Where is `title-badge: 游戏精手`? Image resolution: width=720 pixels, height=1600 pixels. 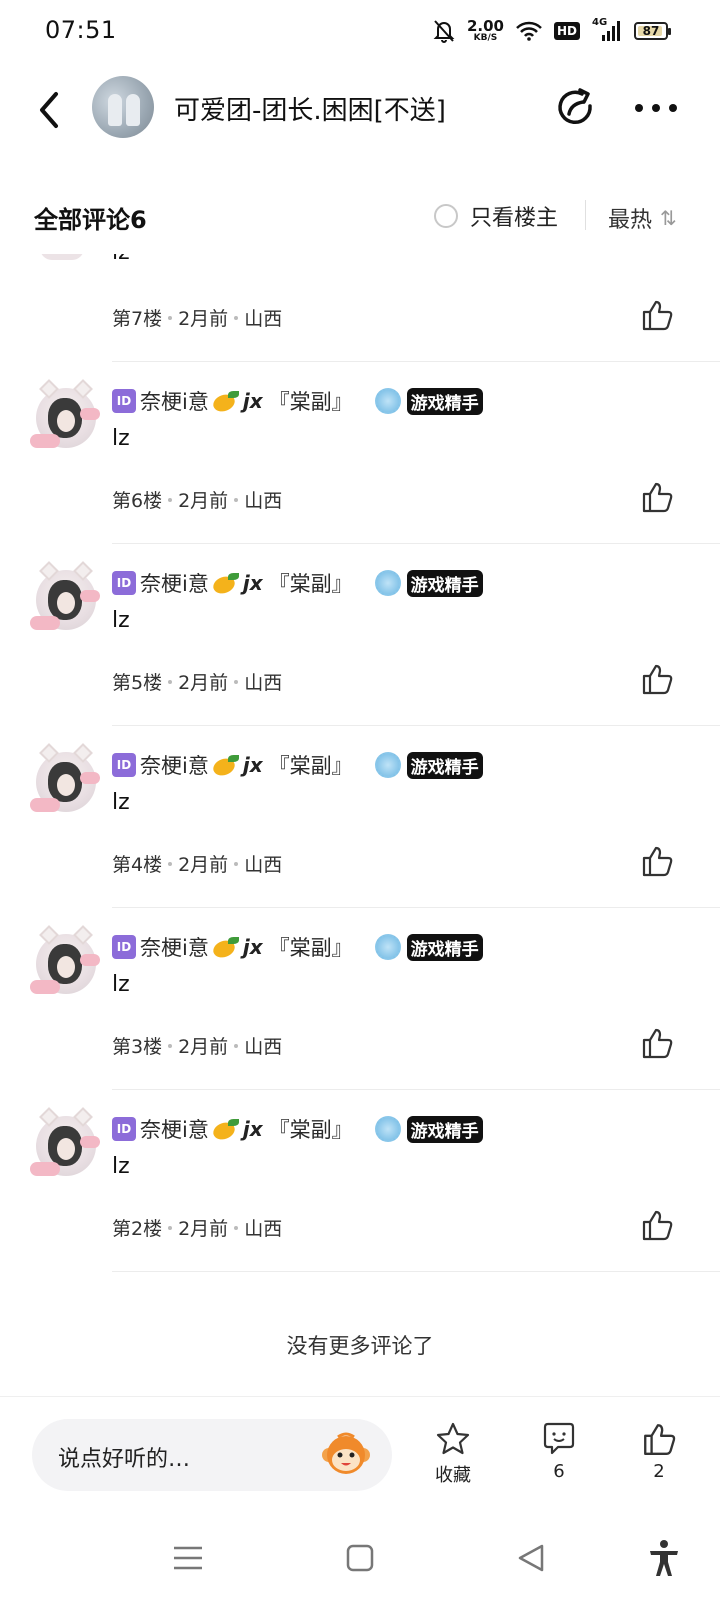 title-badge: 游戏精手 is located at coordinates (444, 1129).